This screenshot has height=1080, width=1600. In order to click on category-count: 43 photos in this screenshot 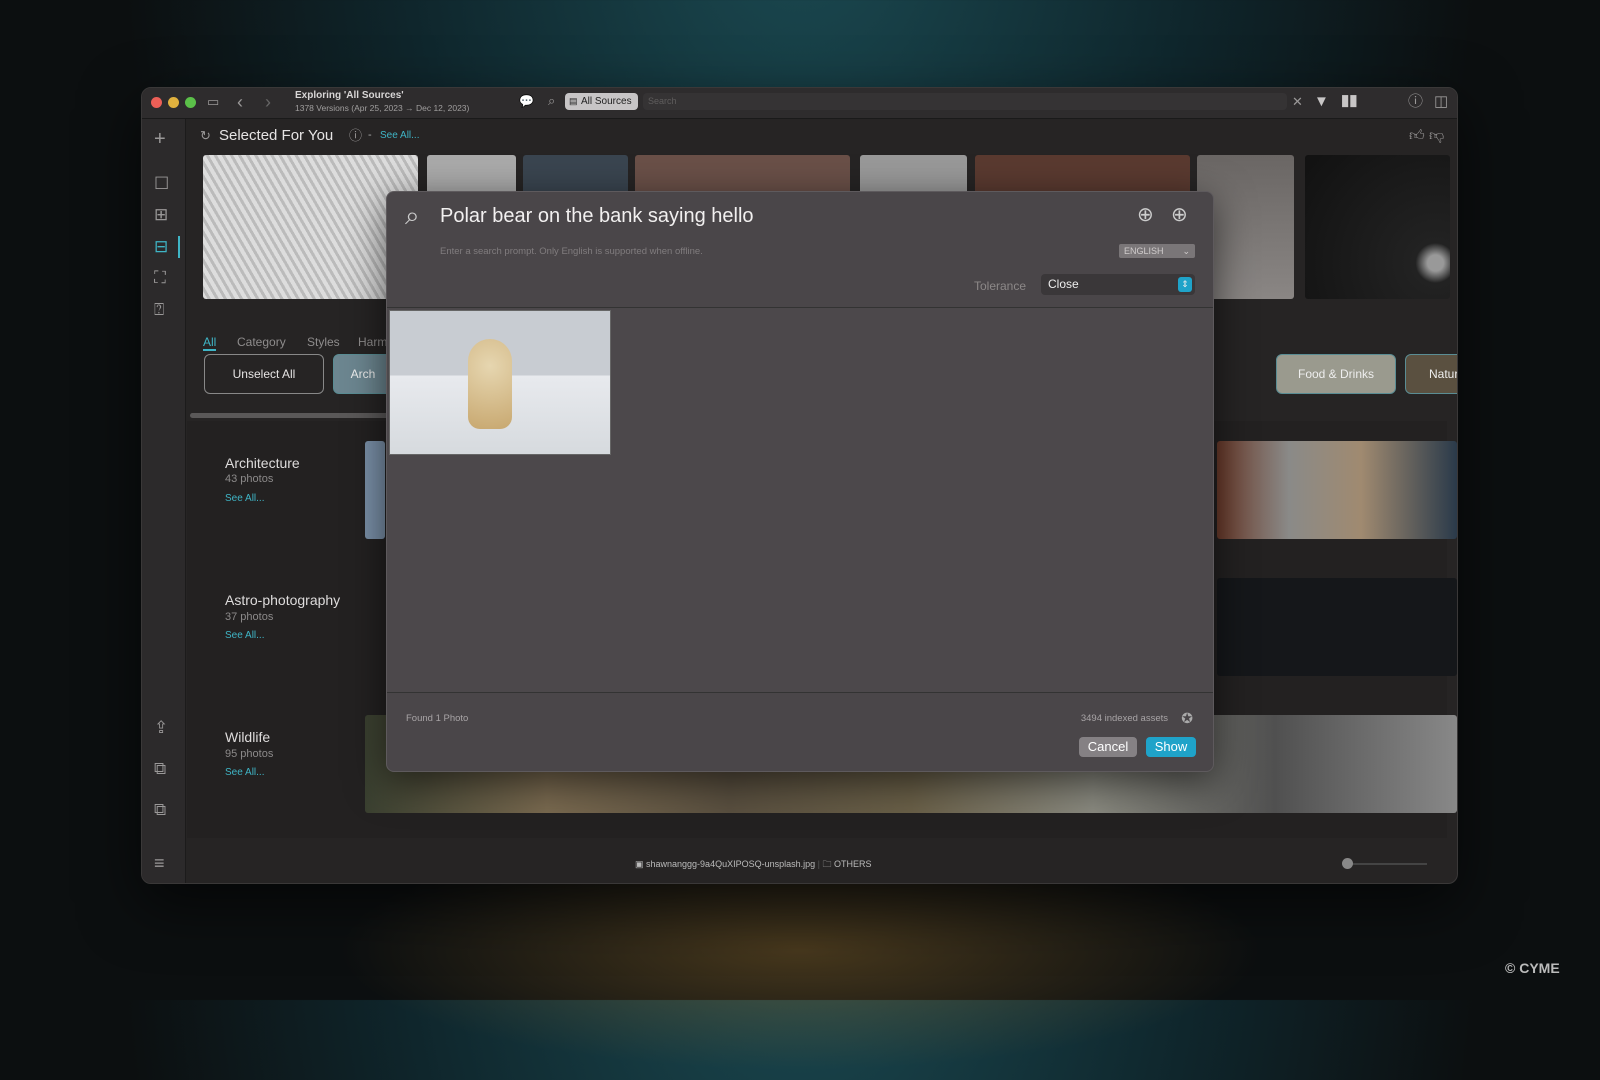, I will do `click(249, 479)`.